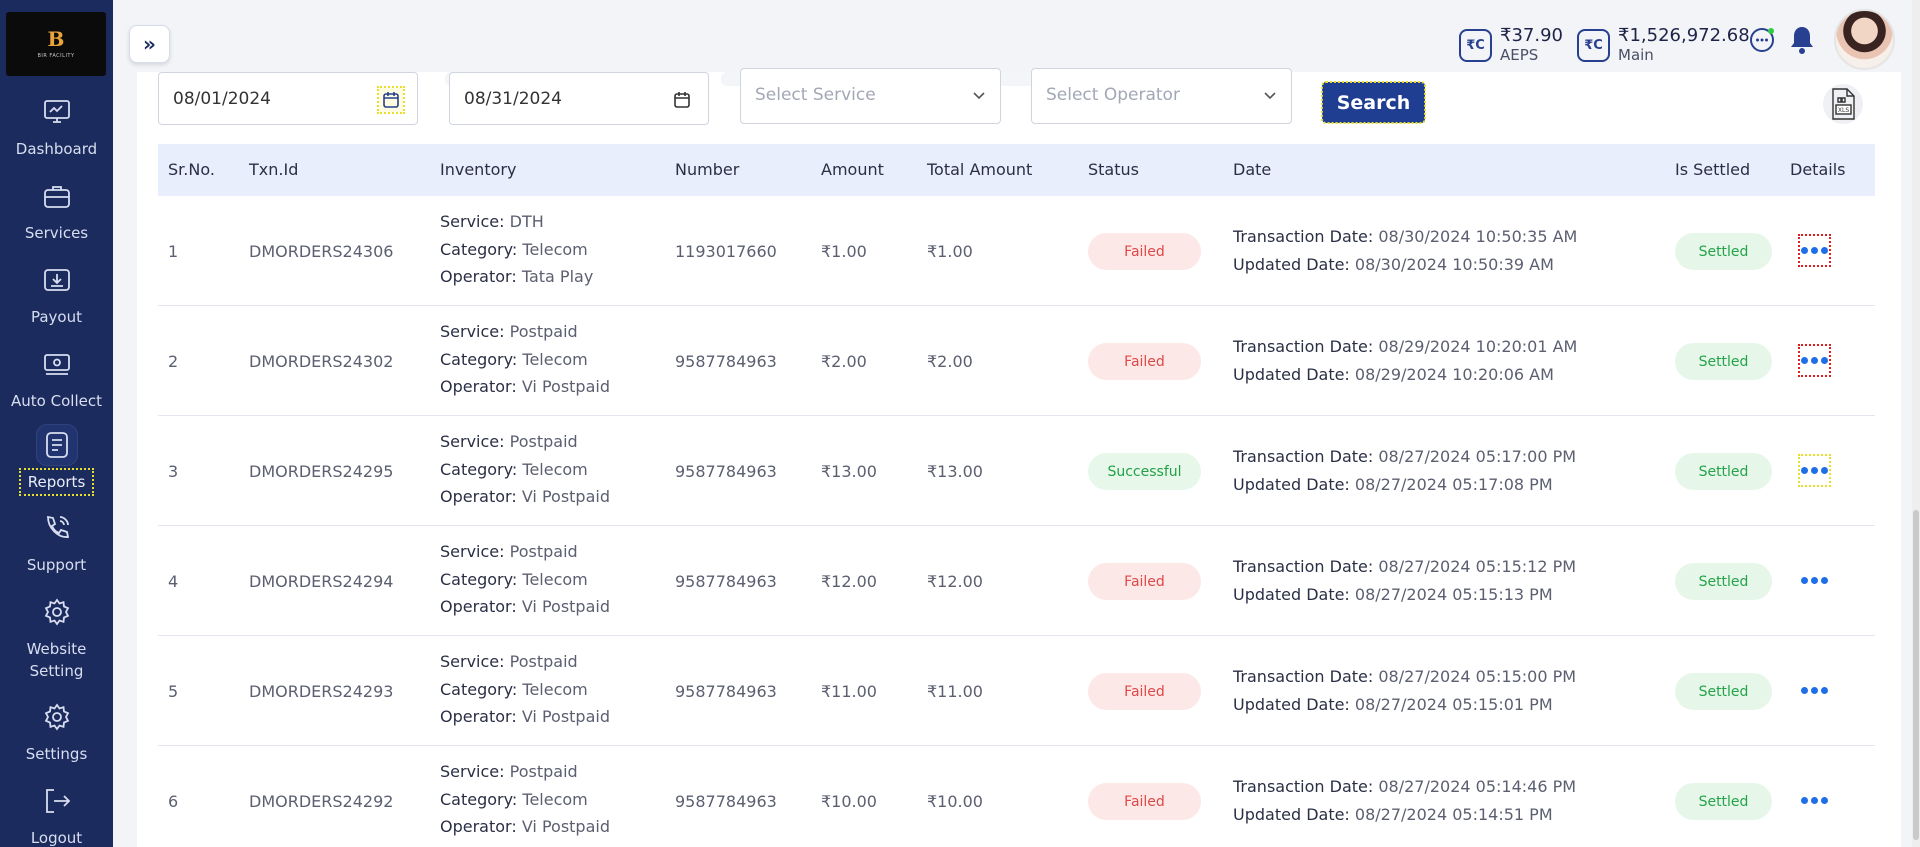  I want to click on category-label: Category:, so click(479, 579).